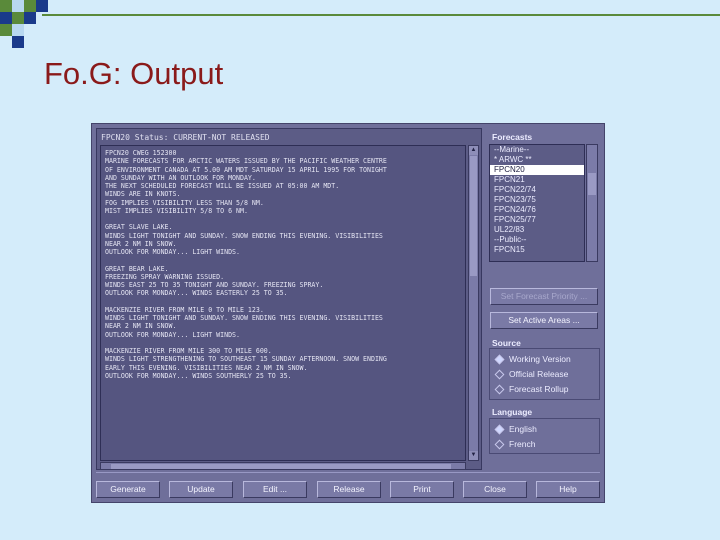  What do you see at coordinates (185, 137) in the screenshot?
I see `forecast-status-line: FPCN20 Status: CURRENT-NOT RELEASED` at bounding box center [185, 137].